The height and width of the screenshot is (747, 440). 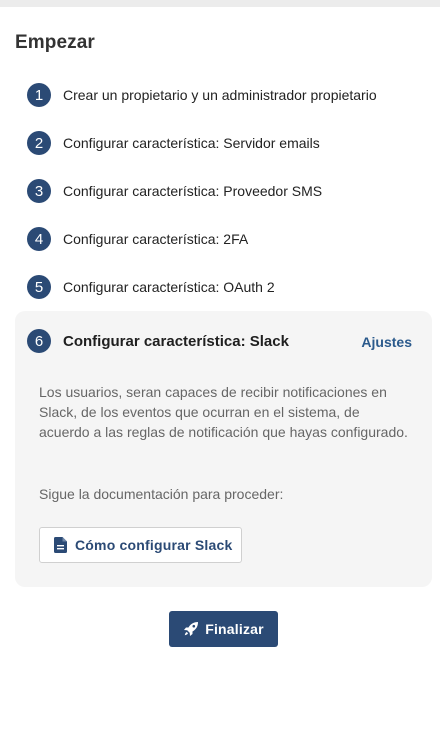 I want to click on step-5: 5 Configurar característica: OAuth 2, so click(x=151, y=287).